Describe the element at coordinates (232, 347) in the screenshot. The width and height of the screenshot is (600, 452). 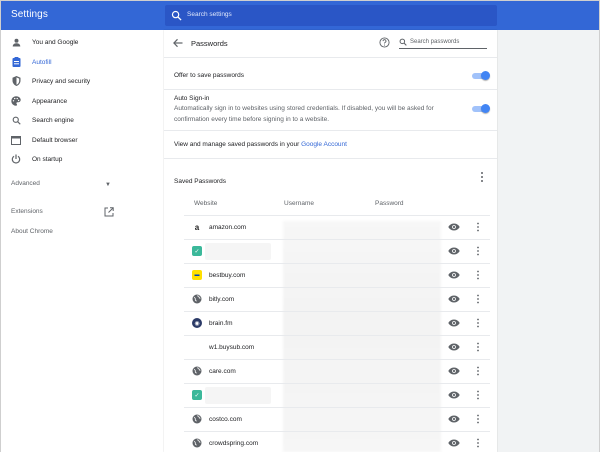
I see `table-row-site: w1.buysub.com` at that location.